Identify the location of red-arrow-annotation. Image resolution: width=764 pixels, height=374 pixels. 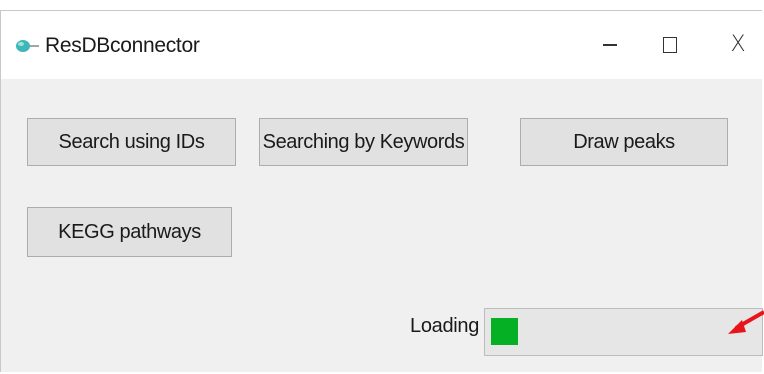
(746, 322).